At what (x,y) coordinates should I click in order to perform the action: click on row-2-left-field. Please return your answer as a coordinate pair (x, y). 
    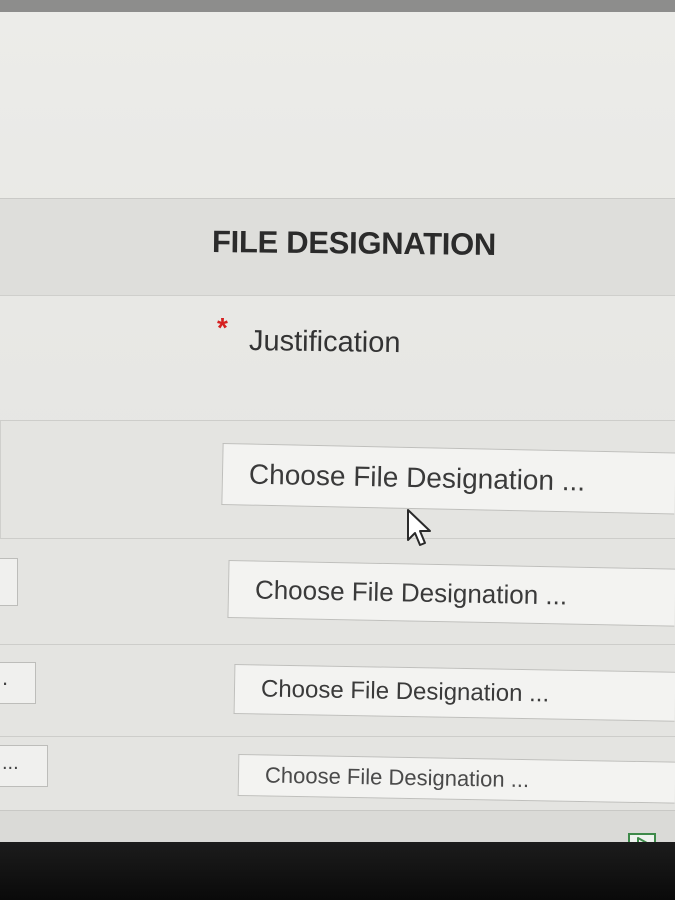
    Looking at the image, I should click on (9, 582).